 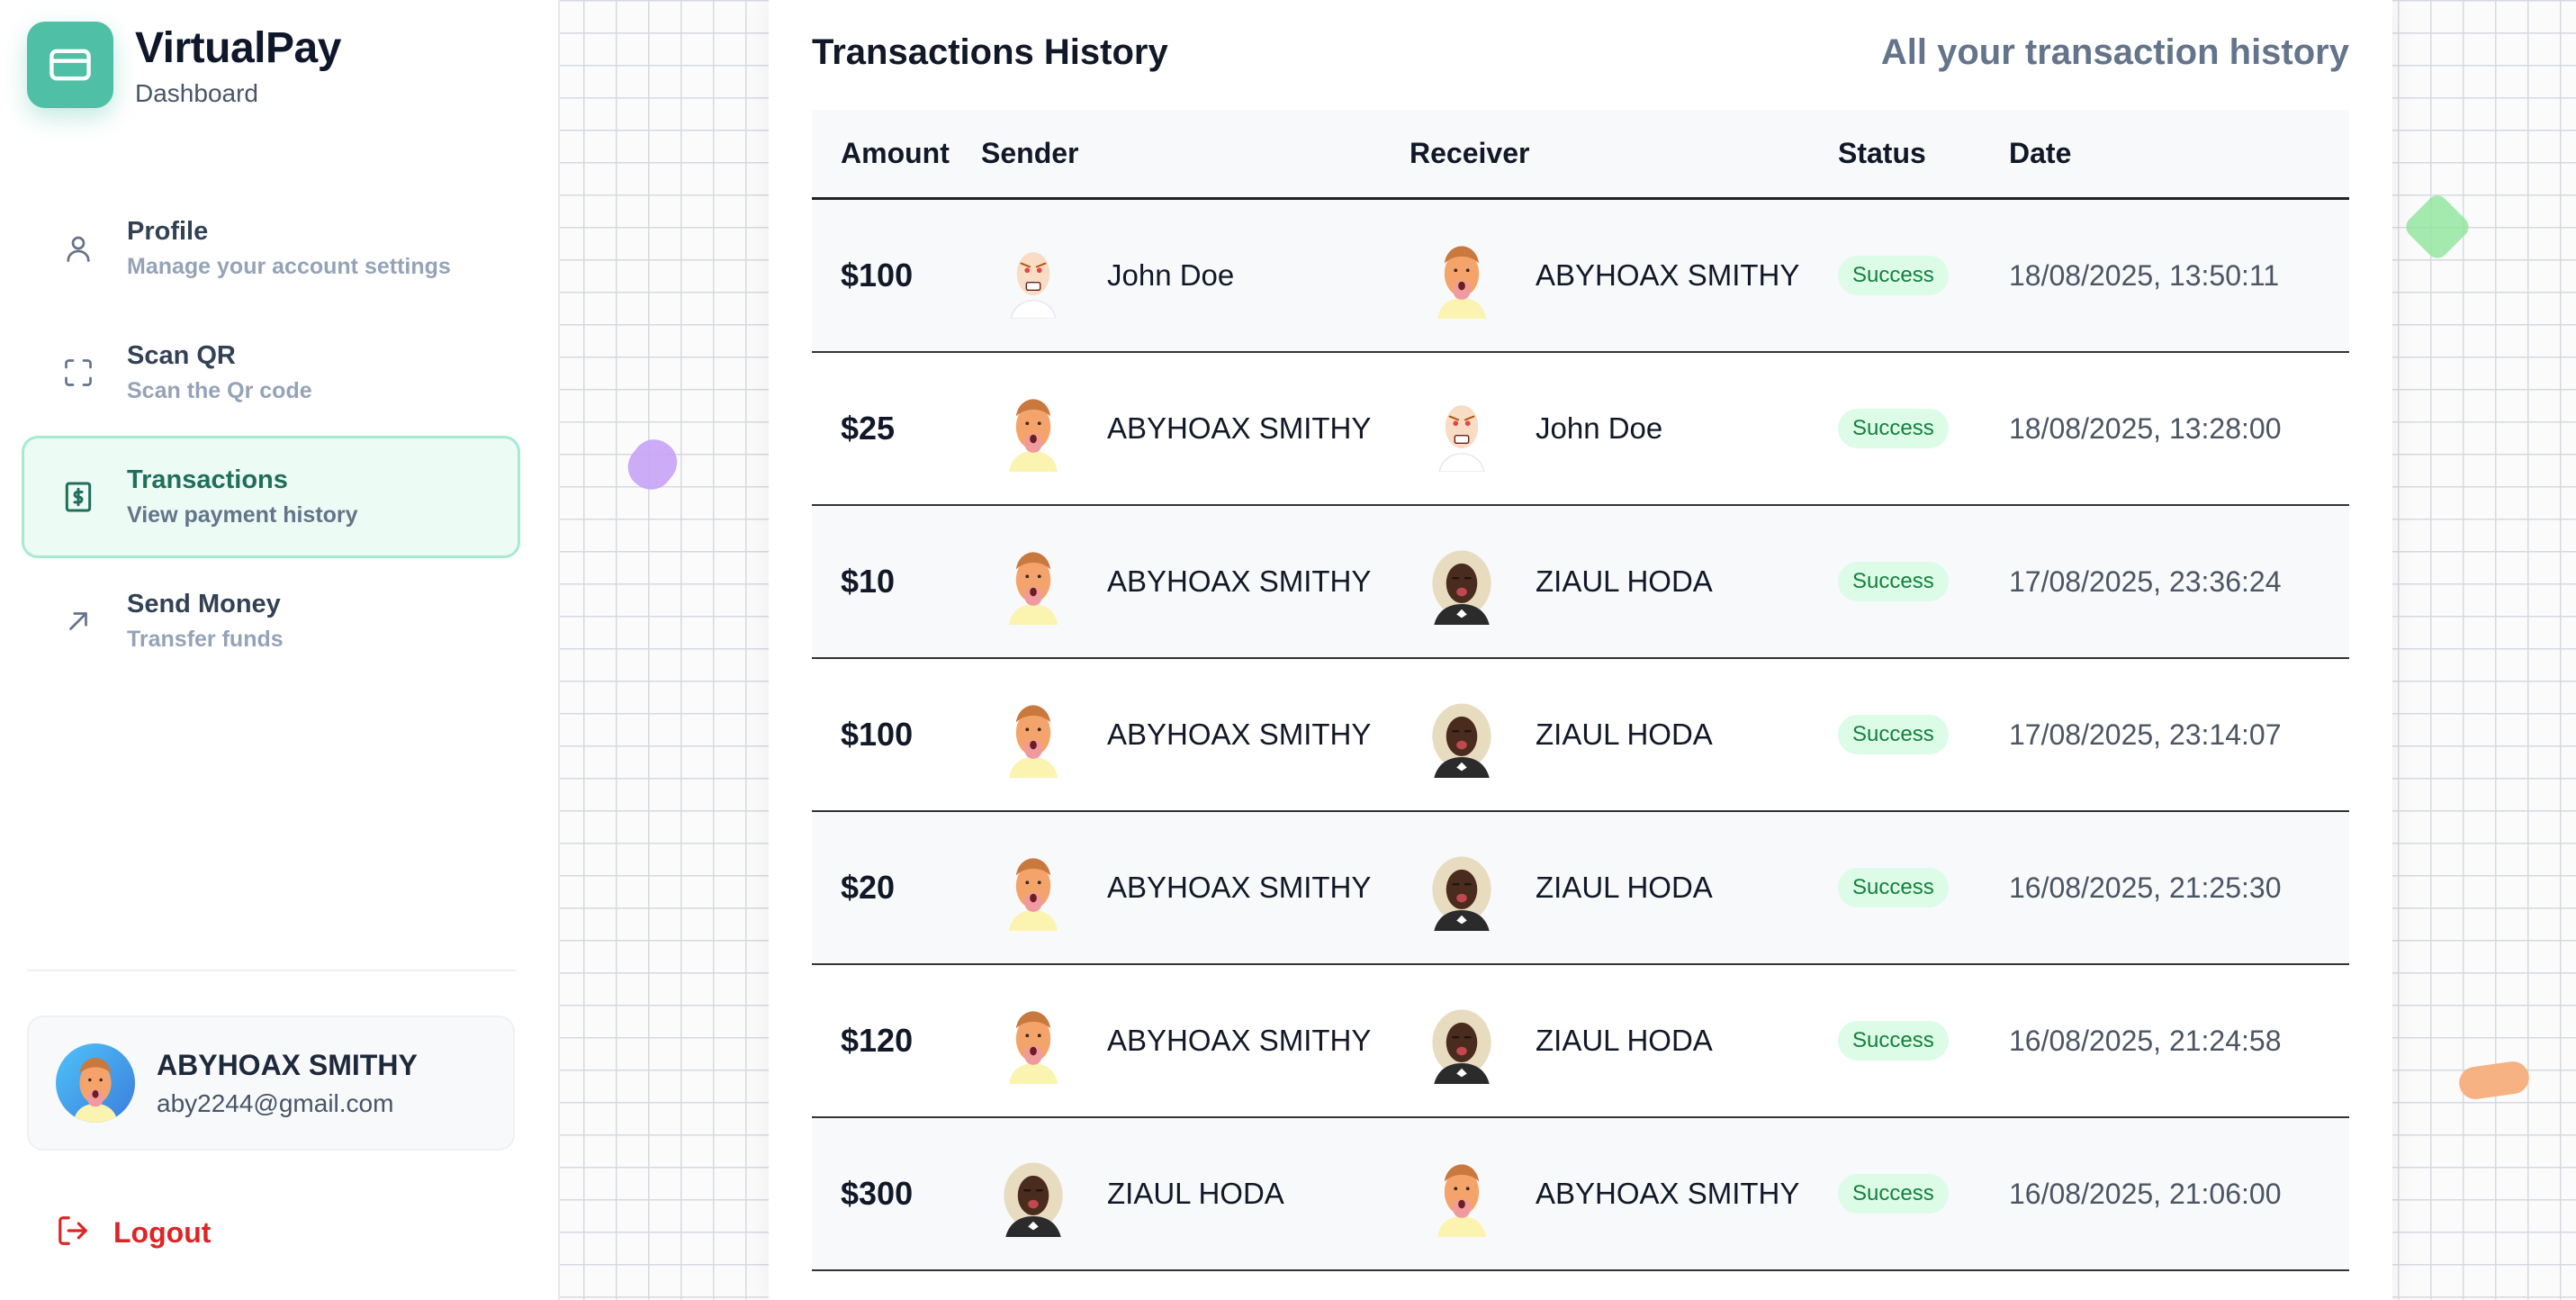 What do you see at coordinates (204, 604) in the screenshot?
I see `sidebar-item-label: Send Money` at bounding box center [204, 604].